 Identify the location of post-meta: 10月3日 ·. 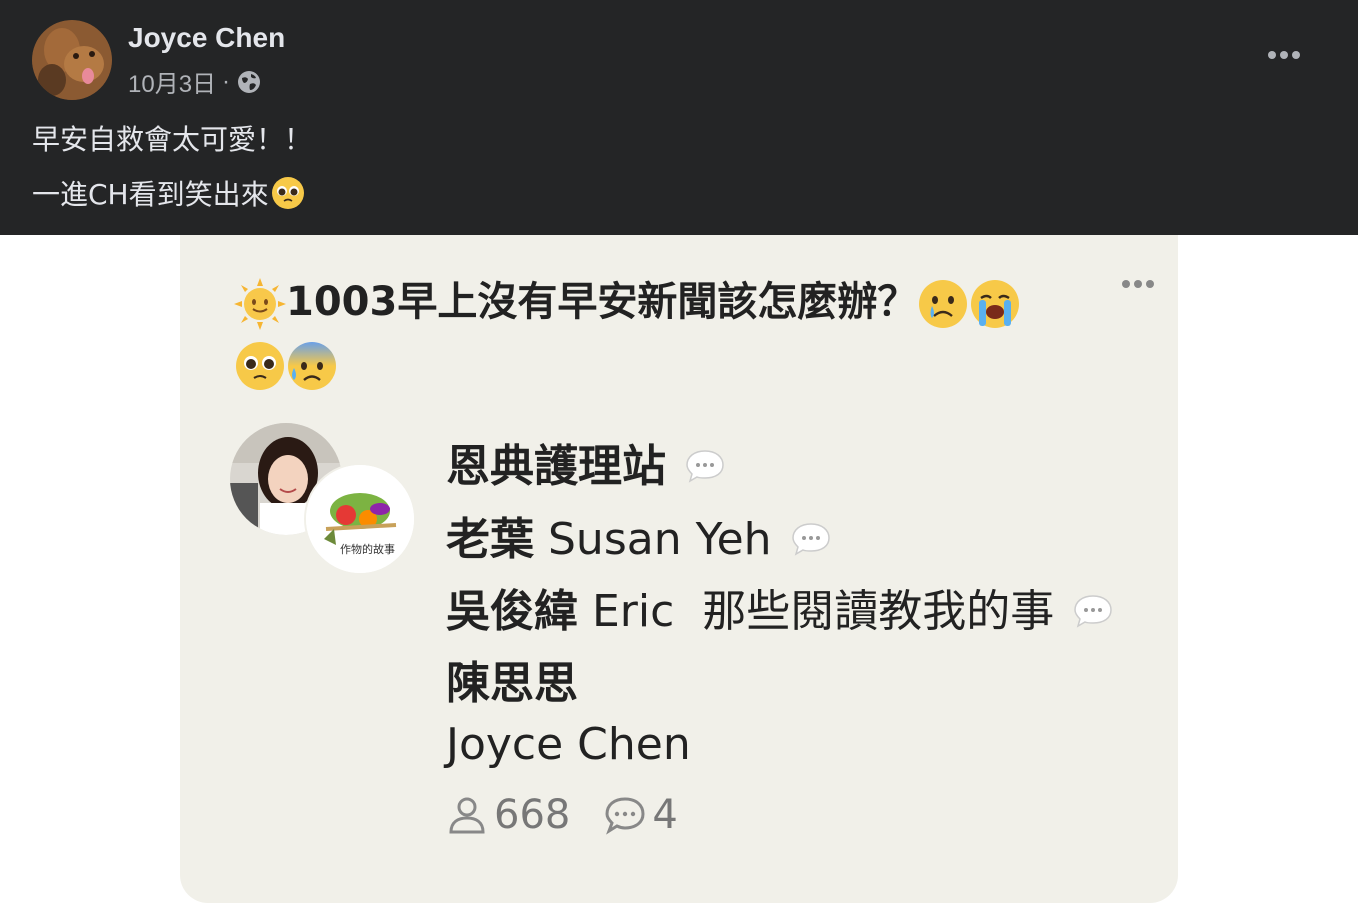
(195, 81).